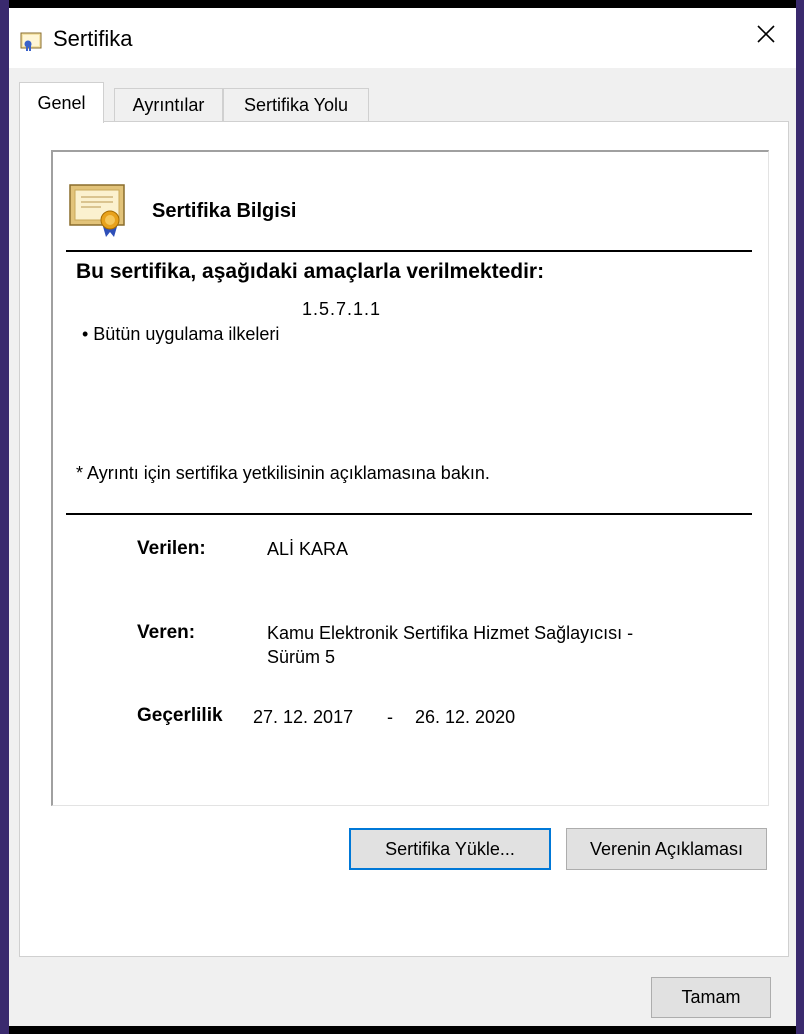  I want to click on issued-to-value: ALİ KARA, so click(308, 549).